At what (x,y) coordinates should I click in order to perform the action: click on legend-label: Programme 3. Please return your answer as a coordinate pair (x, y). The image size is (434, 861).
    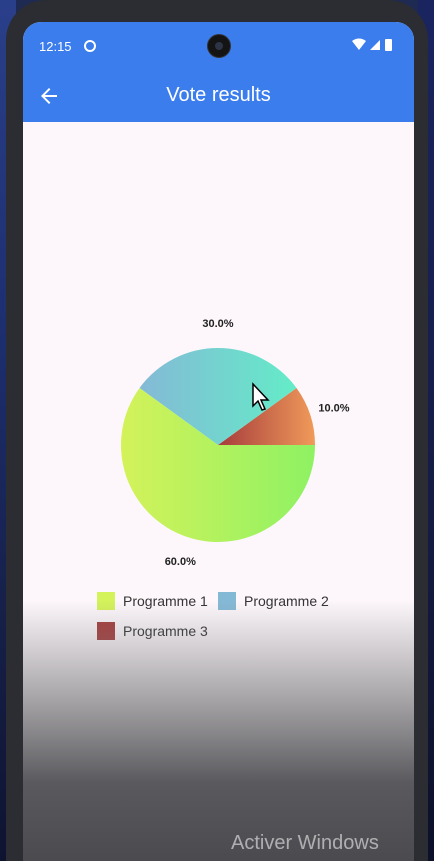
    Looking at the image, I should click on (165, 631).